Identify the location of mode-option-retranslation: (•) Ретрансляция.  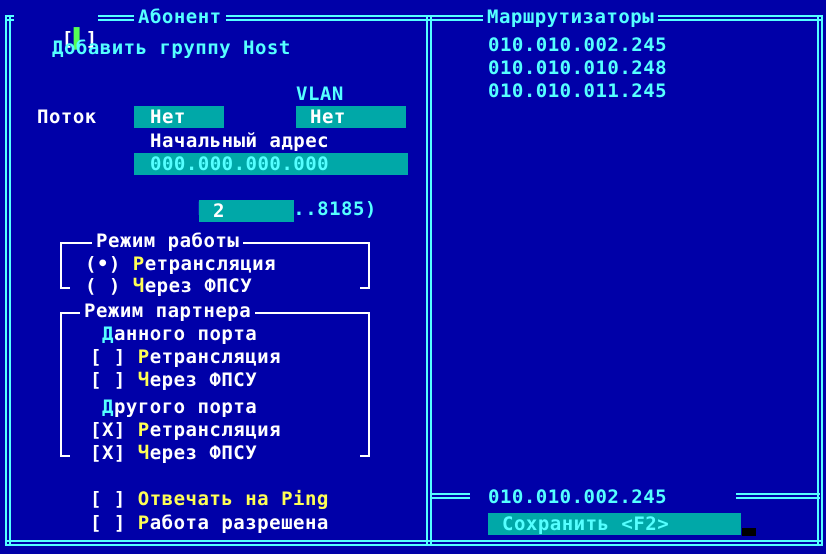
(180, 264).